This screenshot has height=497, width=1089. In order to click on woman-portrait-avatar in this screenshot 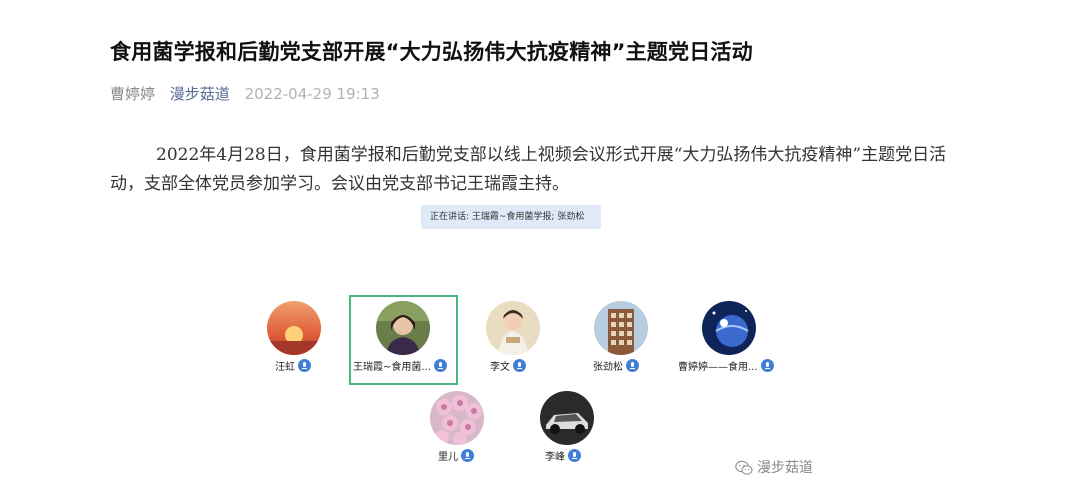, I will do `click(403, 328)`.